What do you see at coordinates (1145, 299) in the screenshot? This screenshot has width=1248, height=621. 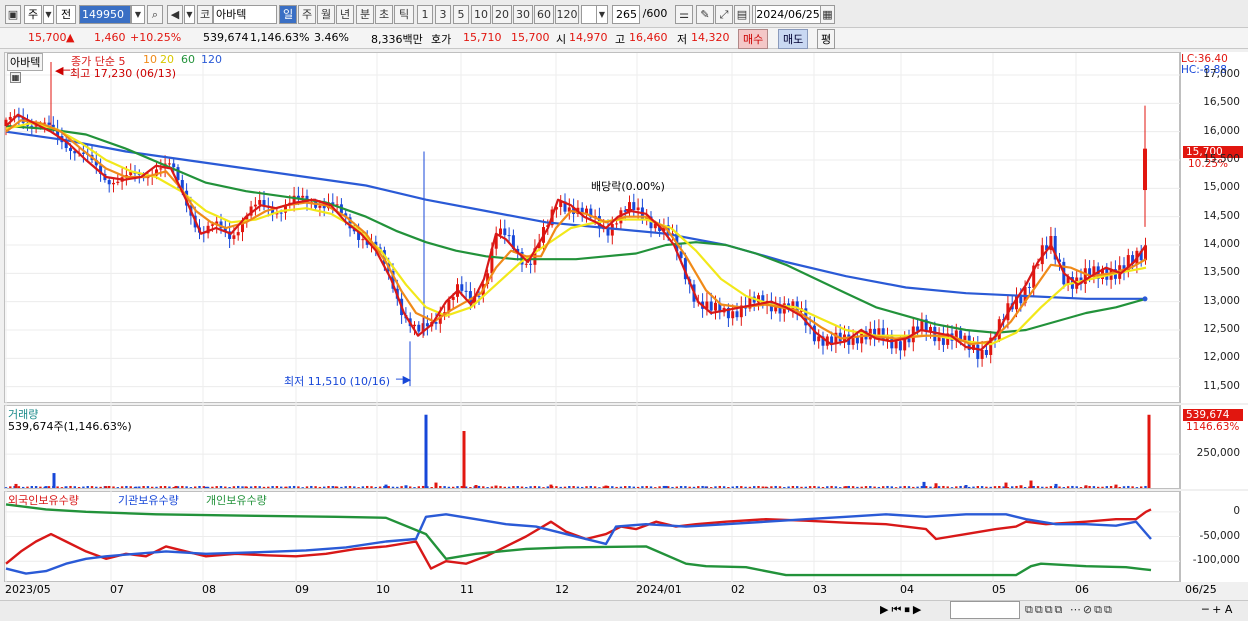 I see `ma120-end-dot` at bounding box center [1145, 299].